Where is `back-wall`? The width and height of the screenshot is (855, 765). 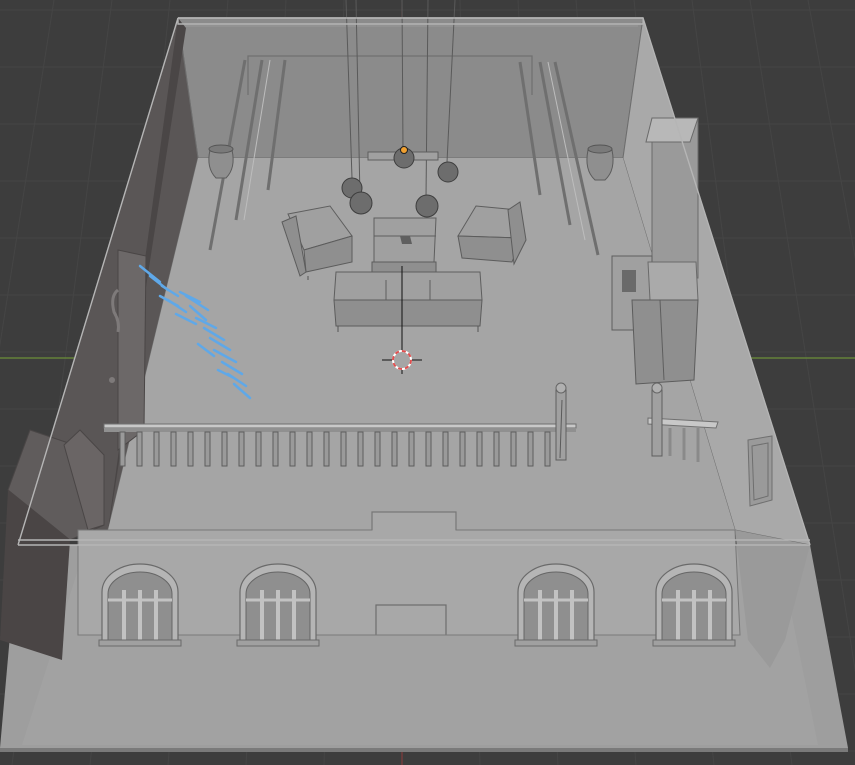
back-wall is located at coordinates (410, 88).